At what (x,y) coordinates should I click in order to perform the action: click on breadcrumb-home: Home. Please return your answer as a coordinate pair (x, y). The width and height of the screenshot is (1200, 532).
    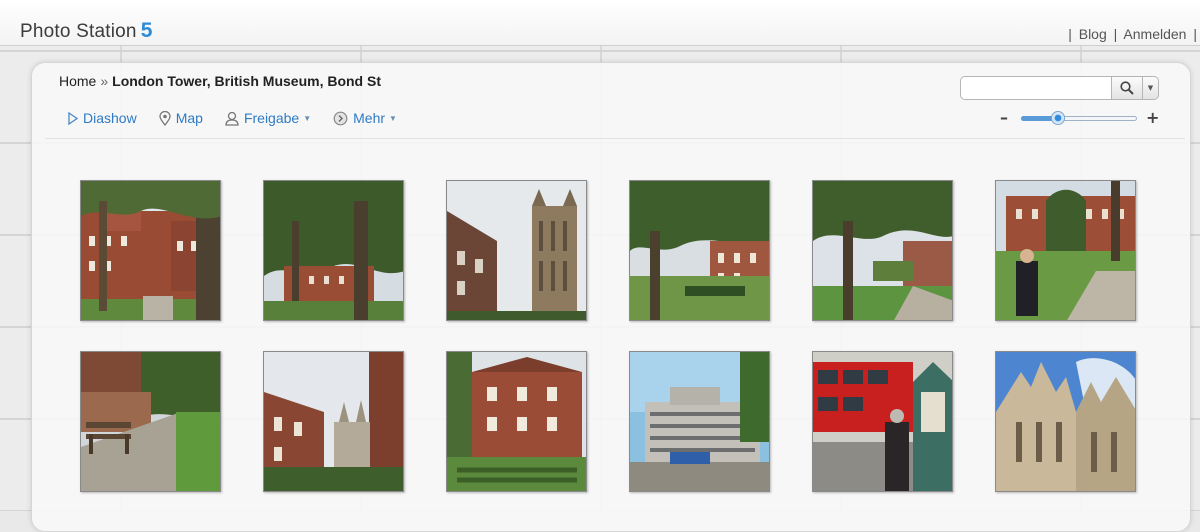
    Looking at the image, I should click on (77, 81).